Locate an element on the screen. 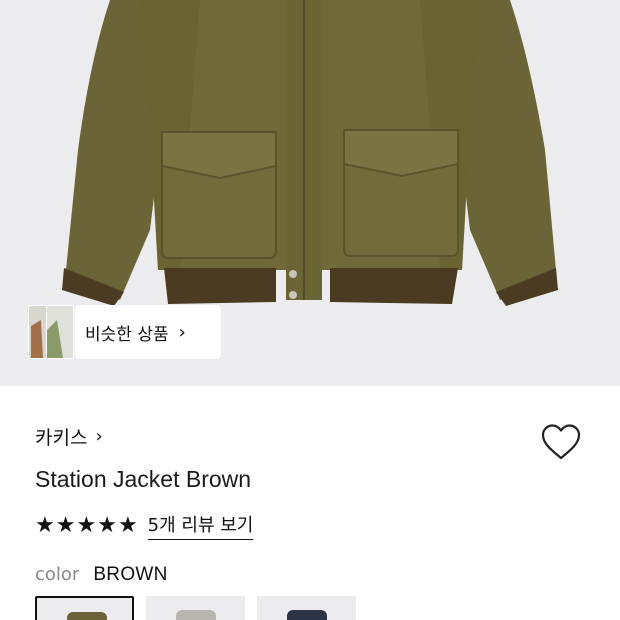  similar-thumb-green is located at coordinates (60, 332).